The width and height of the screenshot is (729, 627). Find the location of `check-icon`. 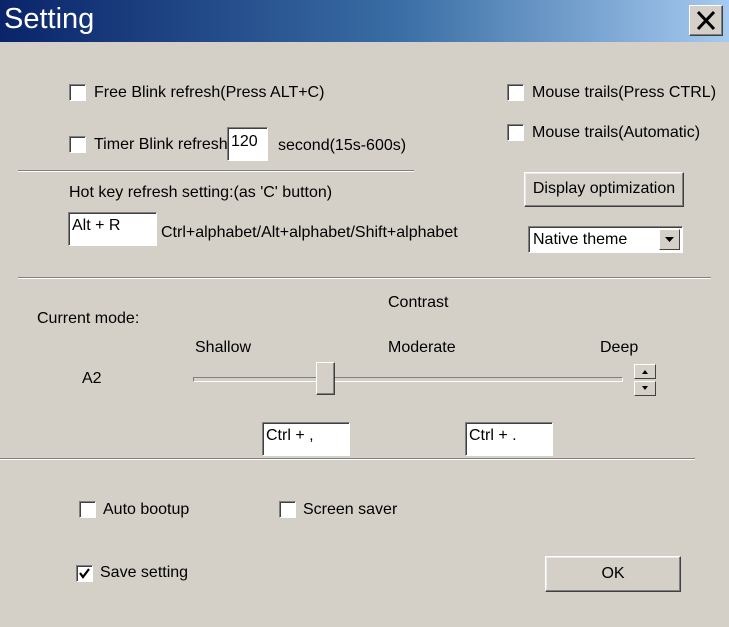

check-icon is located at coordinates (84, 573).